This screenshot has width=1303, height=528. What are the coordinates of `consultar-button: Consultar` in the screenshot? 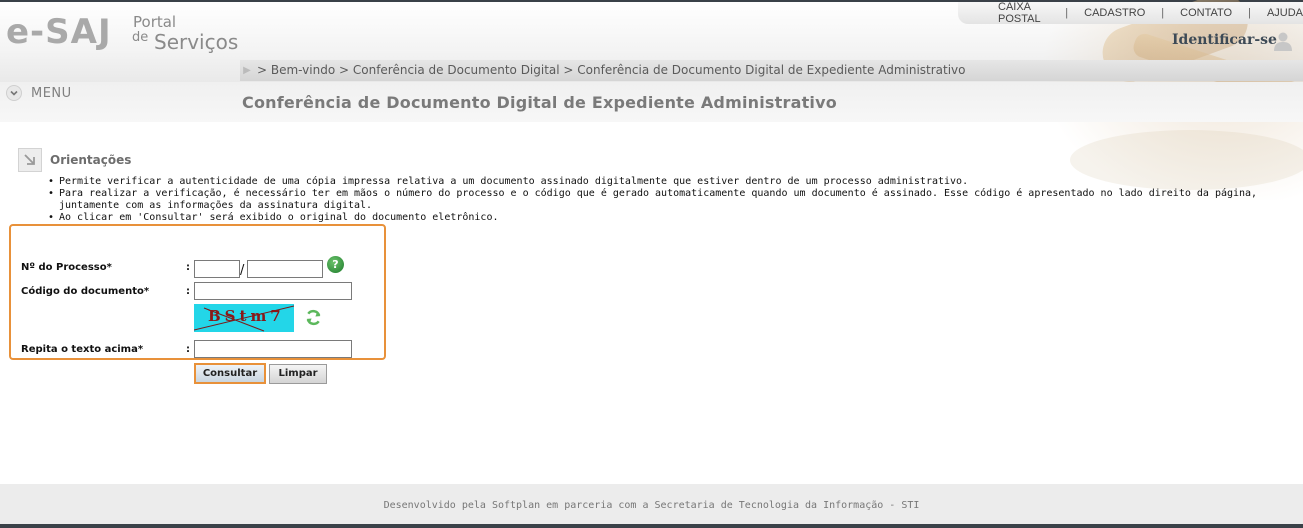 It's located at (230, 373).